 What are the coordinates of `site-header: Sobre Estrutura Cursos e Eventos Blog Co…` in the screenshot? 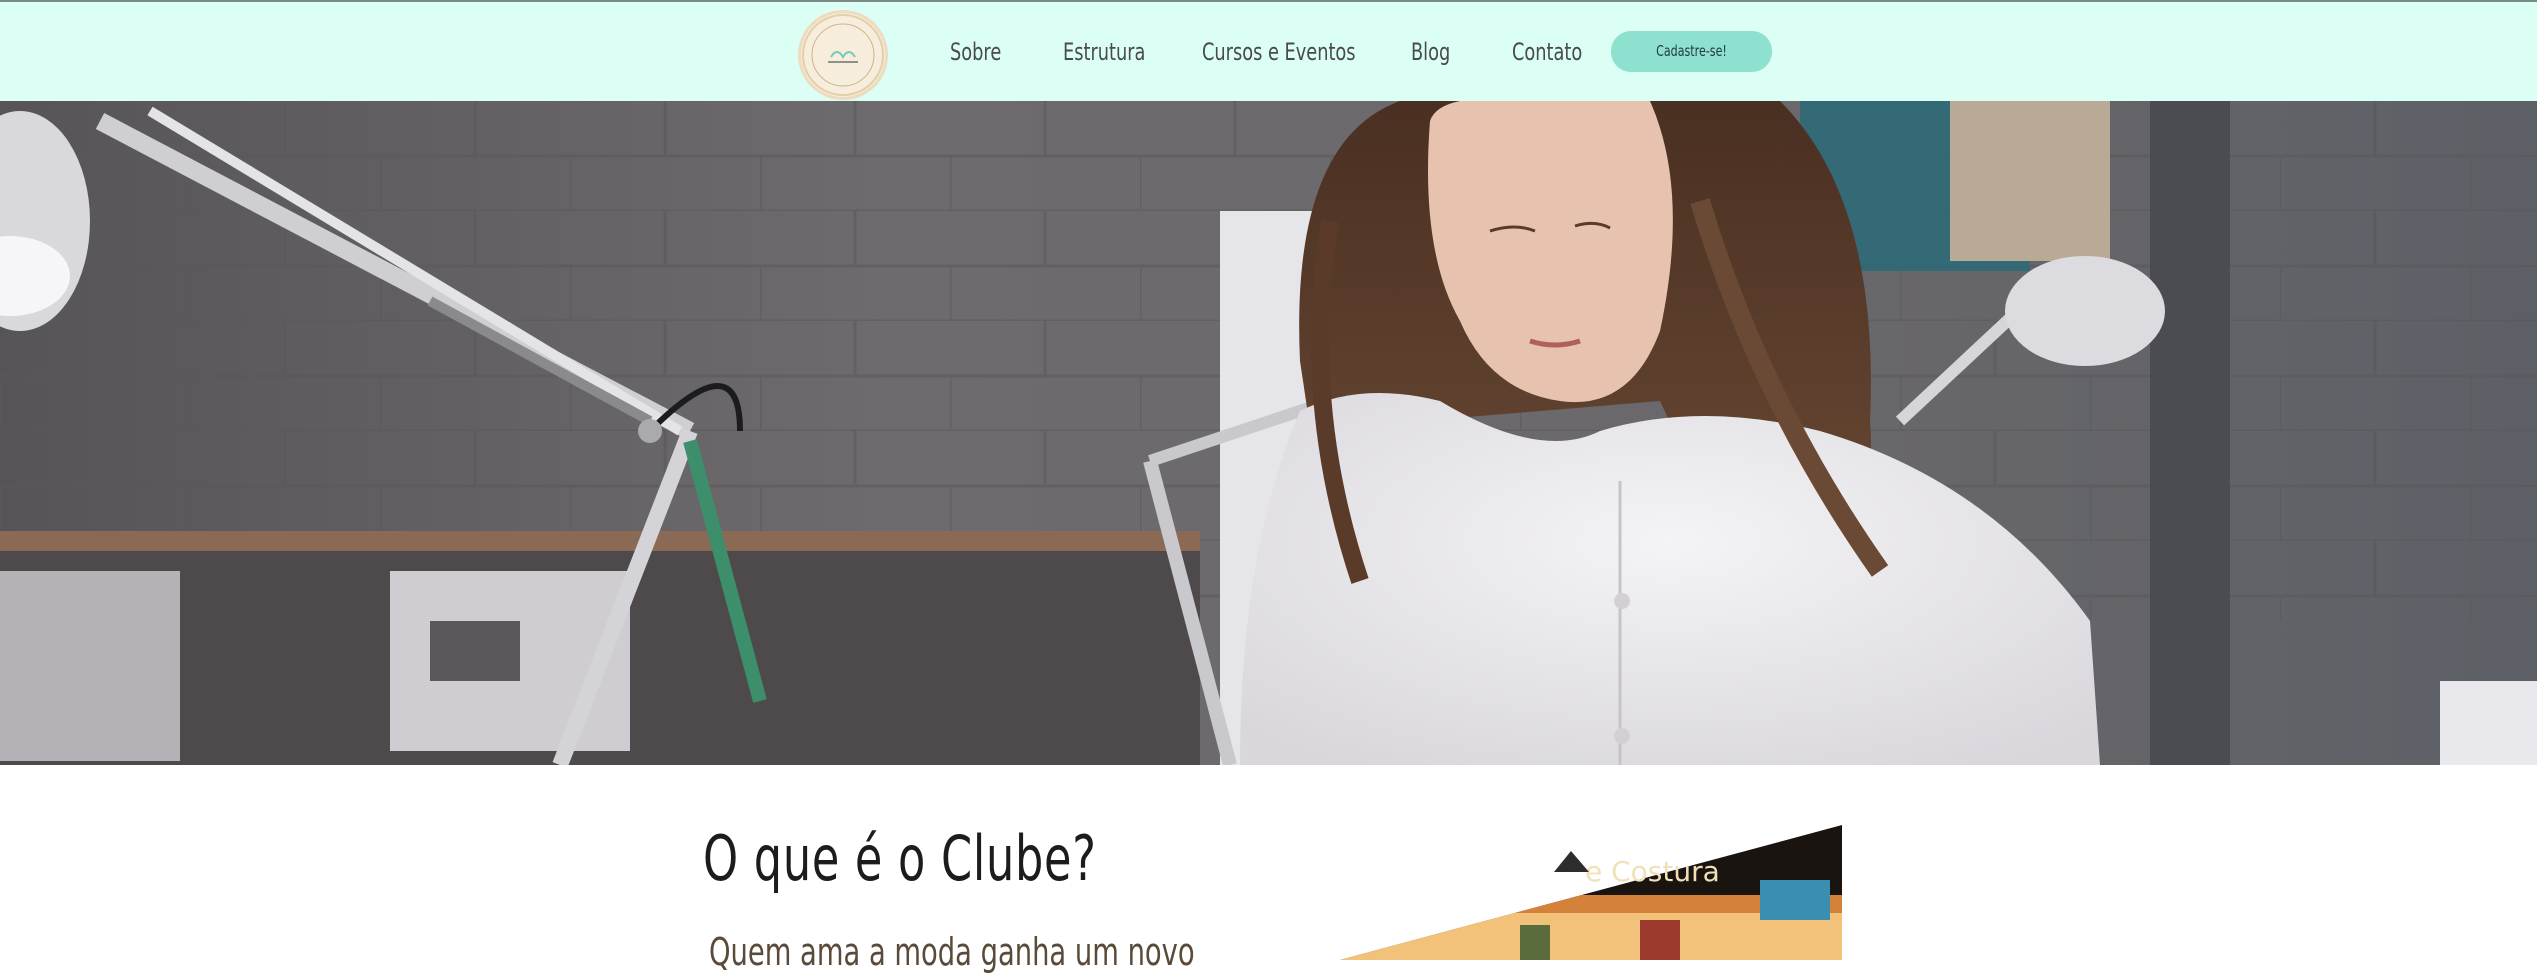 It's located at (1268, 50).